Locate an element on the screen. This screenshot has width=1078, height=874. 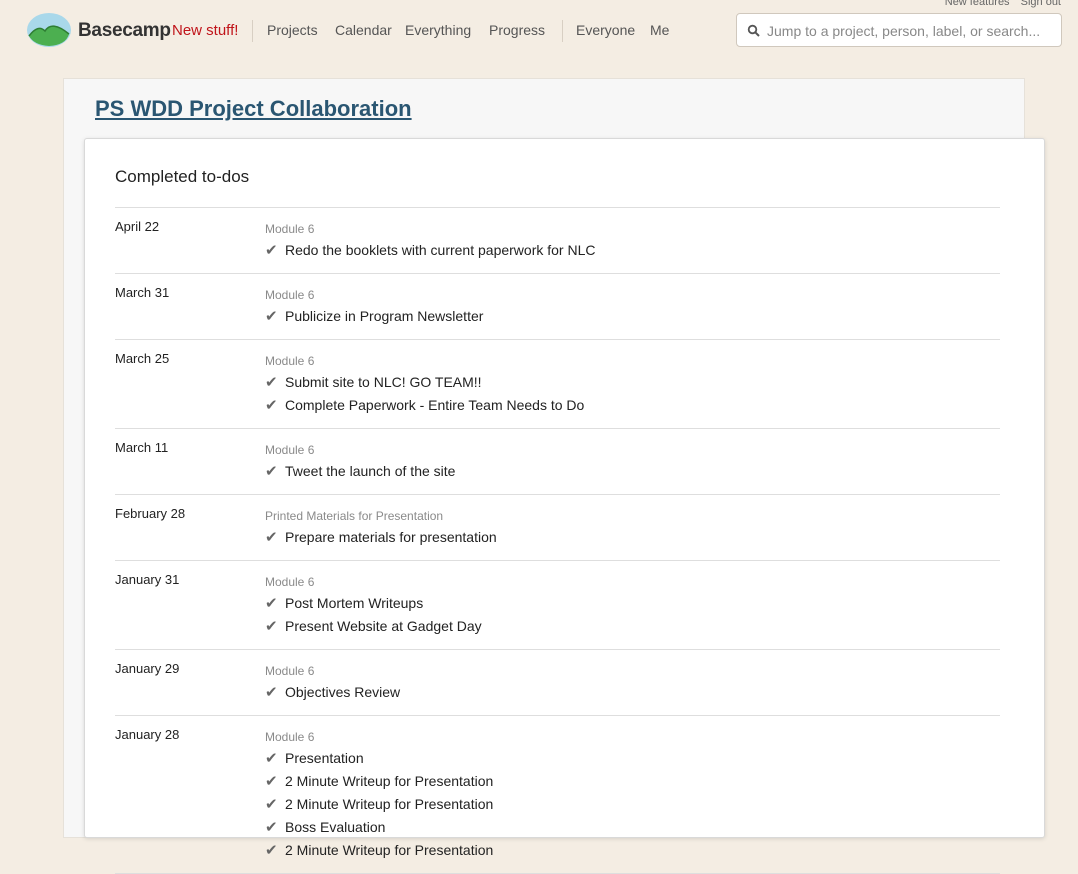
nav-everything: Everything is located at coordinates (438, 30).